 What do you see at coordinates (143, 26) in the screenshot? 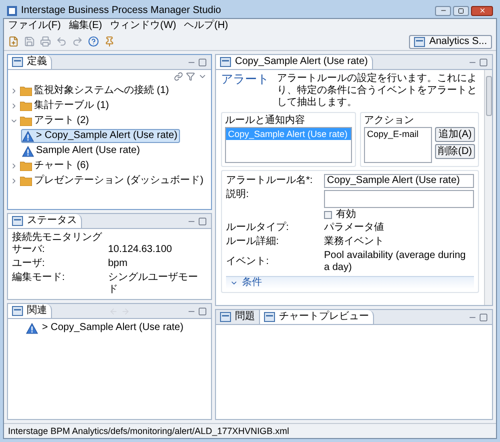
I see `menu-item: ウィンドウ(W)` at bounding box center [143, 26].